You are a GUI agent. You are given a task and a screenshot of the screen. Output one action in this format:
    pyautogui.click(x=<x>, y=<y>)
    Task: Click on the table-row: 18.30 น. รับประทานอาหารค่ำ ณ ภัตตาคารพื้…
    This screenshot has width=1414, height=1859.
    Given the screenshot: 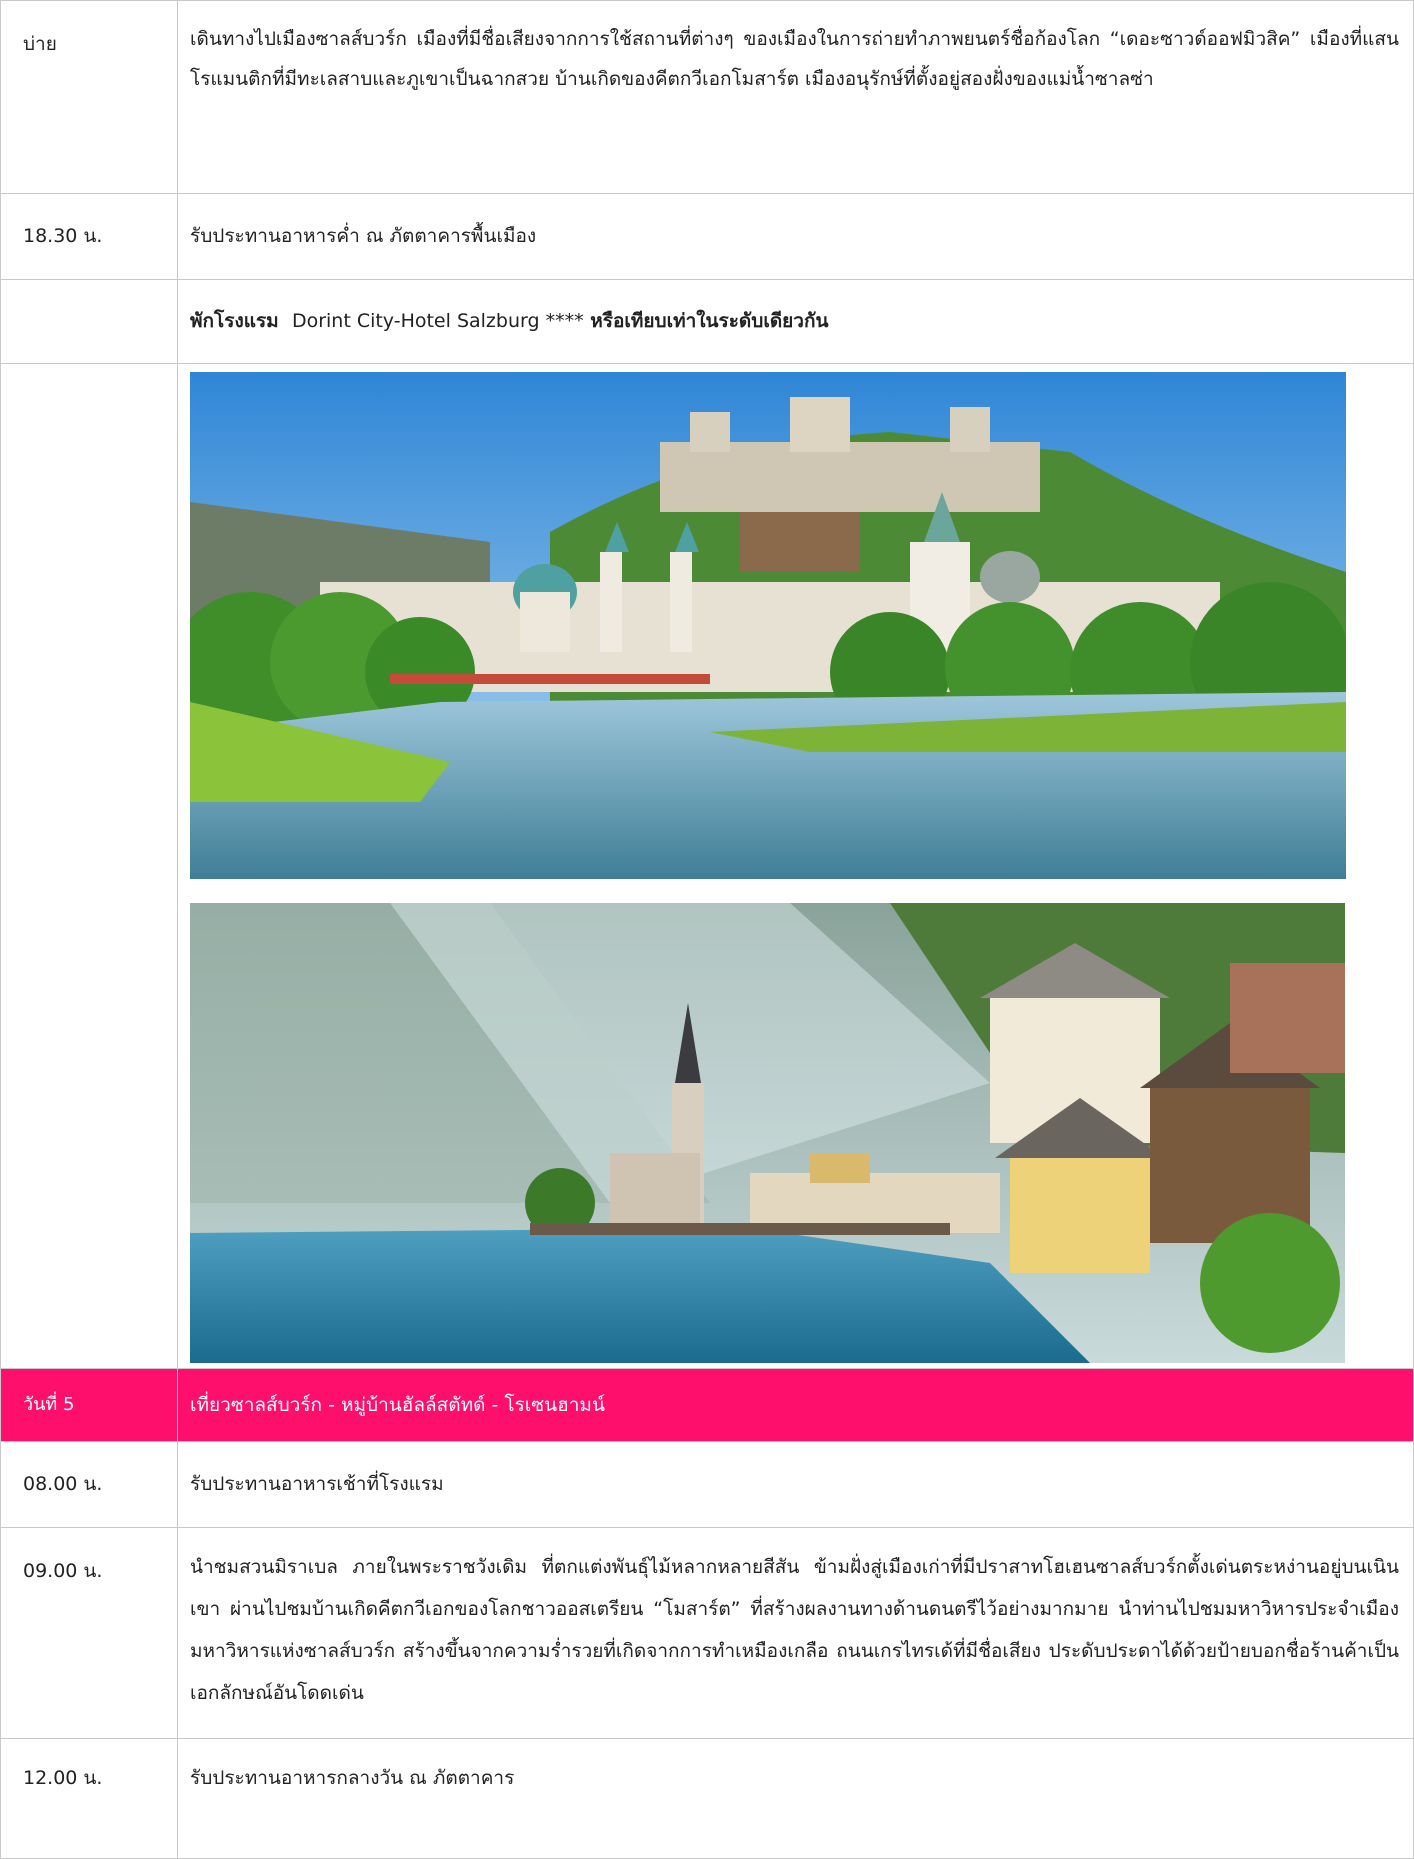 What is the action you would take?
    pyautogui.click(x=707, y=236)
    